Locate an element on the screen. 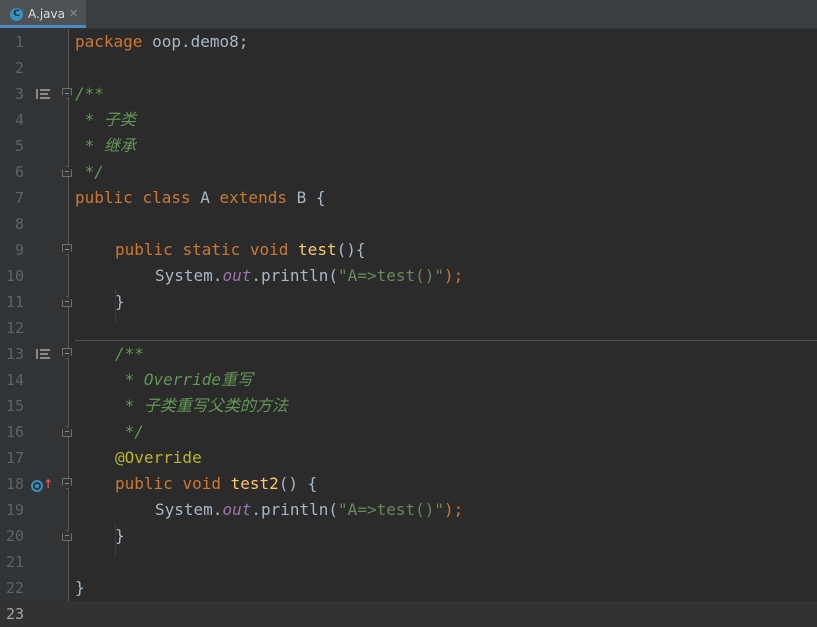 This screenshot has width=817, height=627. current-code-line: 23 is located at coordinates (408, 614).